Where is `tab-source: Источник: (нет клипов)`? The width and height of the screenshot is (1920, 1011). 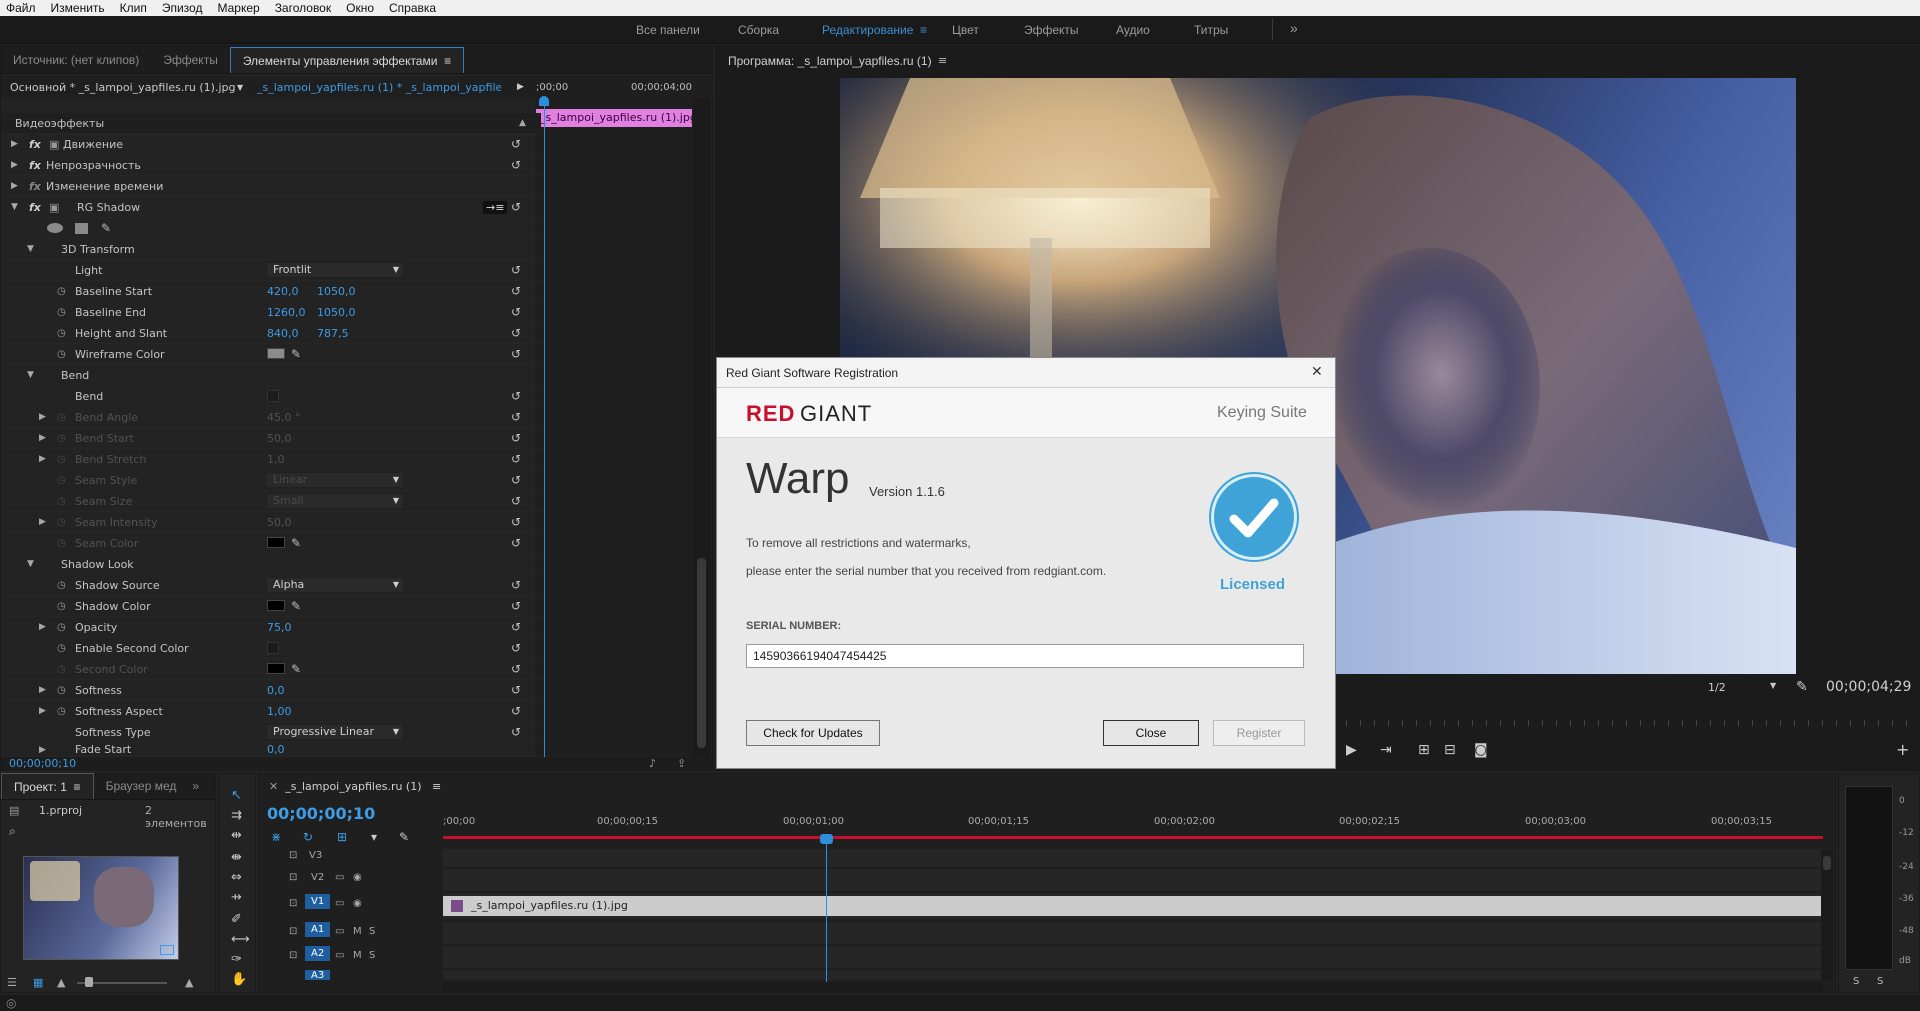
tab-source: Источник: (нет клипов) is located at coordinates (76, 60).